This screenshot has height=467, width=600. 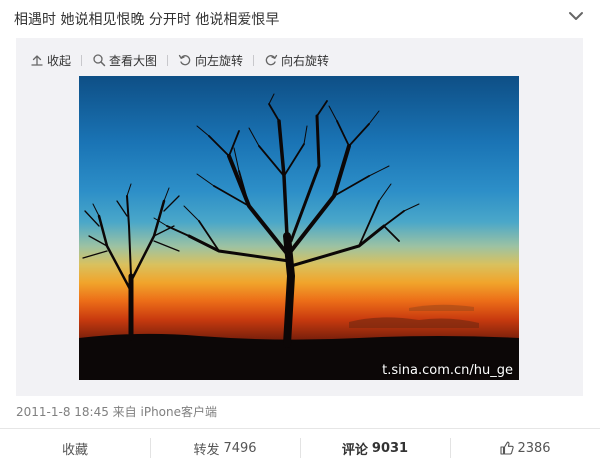 I want to click on collapse-label: 收起, so click(x=59, y=60).